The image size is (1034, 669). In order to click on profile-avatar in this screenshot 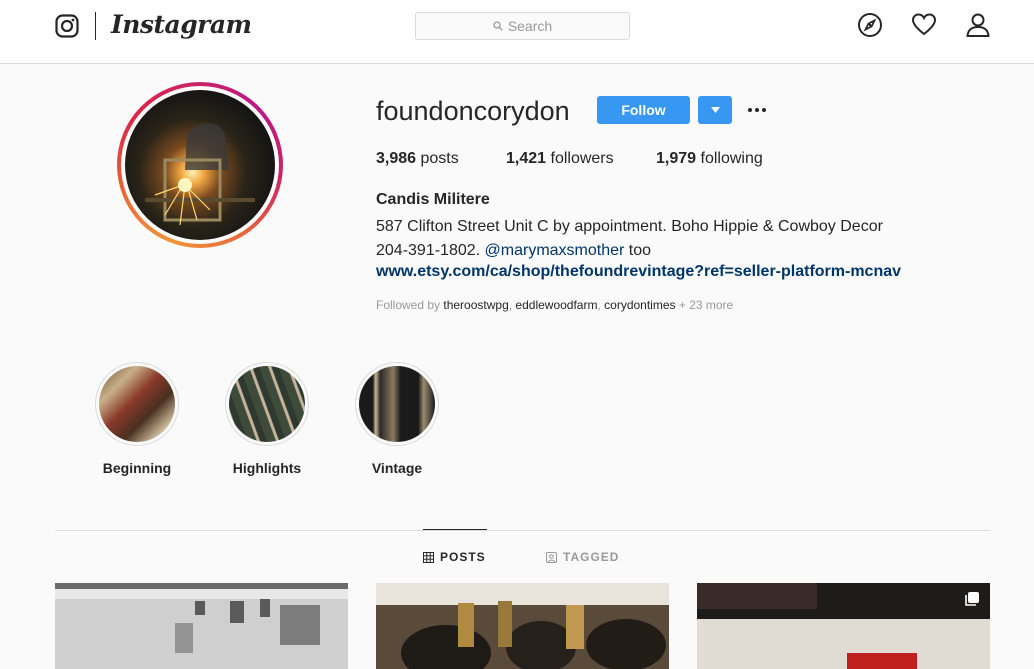, I will do `click(200, 165)`.